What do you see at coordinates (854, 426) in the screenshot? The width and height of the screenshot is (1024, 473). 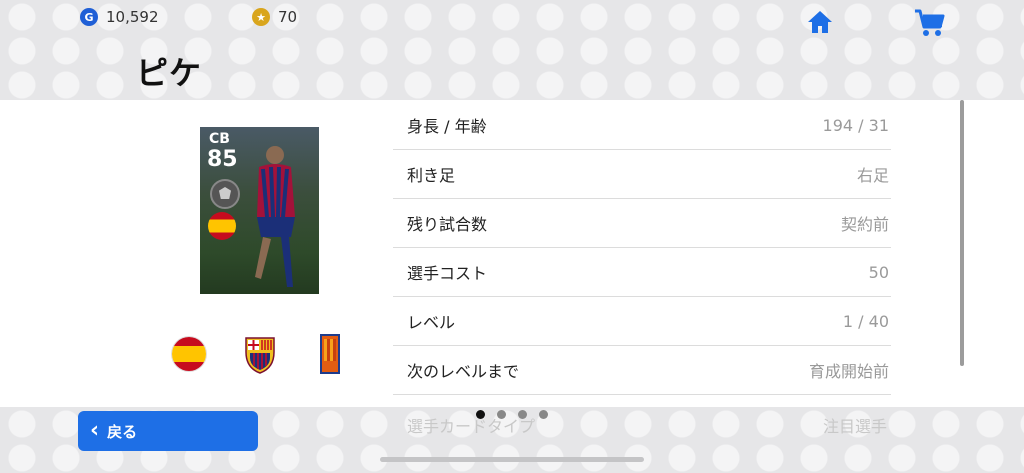 I see `info-value: 注目選手` at bounding box center [854, 426].